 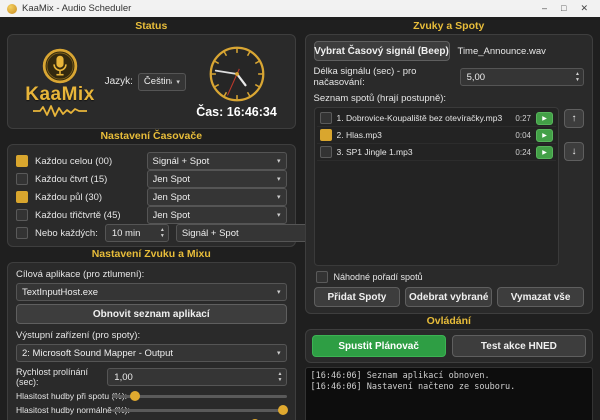 What do you see at coordinates (199, 396) in the screenshot?
I see `duck-volume-slider` at bounding box center [199, 396].